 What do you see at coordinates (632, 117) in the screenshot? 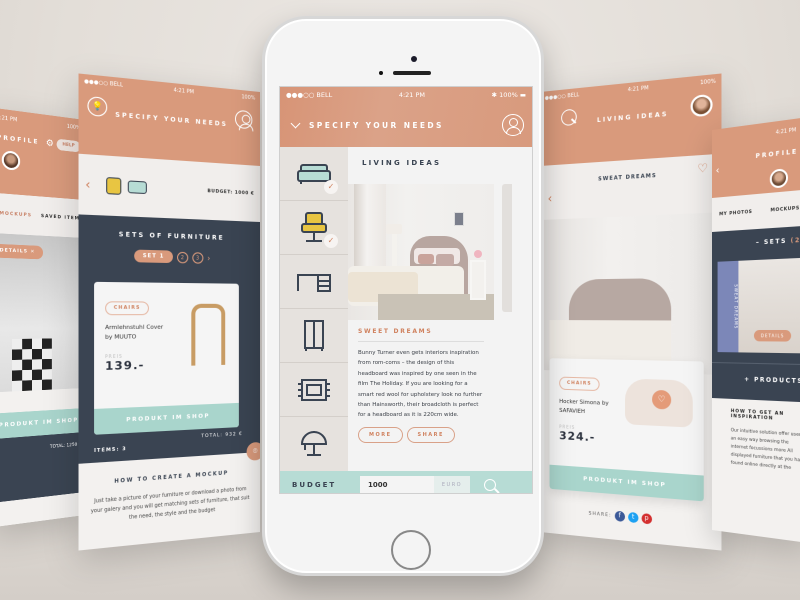
I see `screen-title: LIVING IDEAS` at bounding box center [632, 117].